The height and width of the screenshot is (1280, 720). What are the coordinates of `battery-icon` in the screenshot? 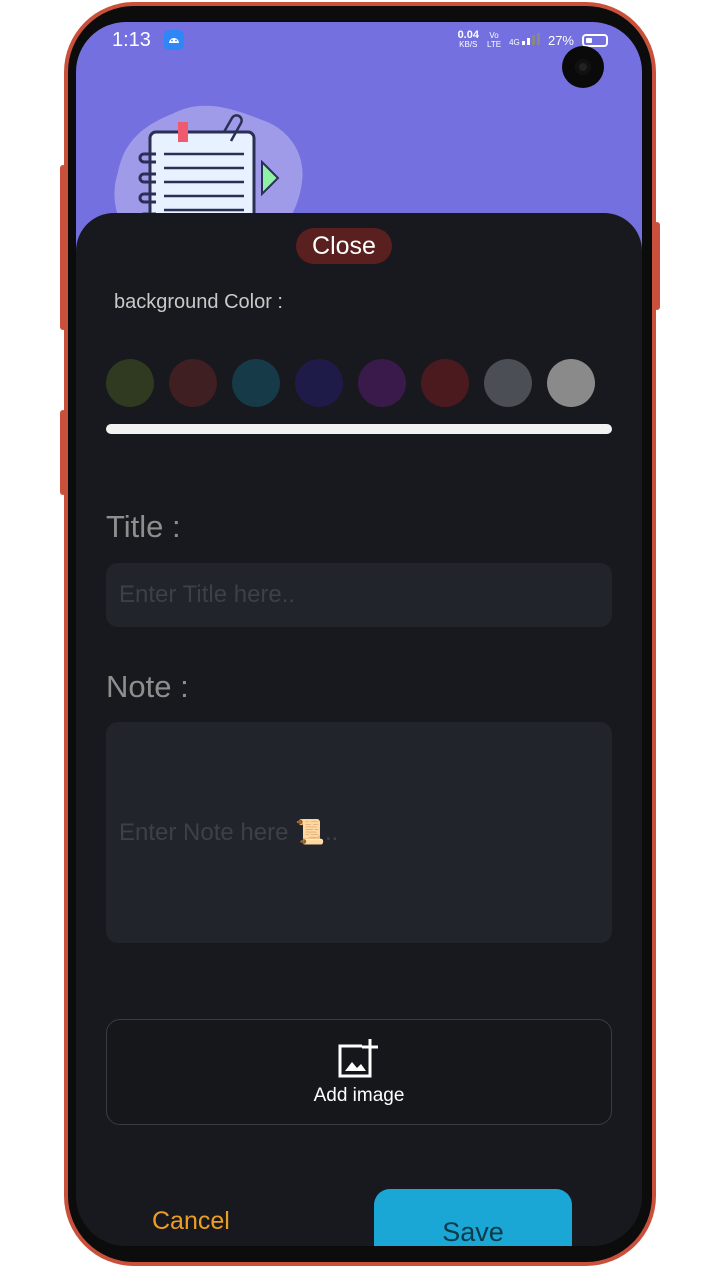 It's located at (595, 40).